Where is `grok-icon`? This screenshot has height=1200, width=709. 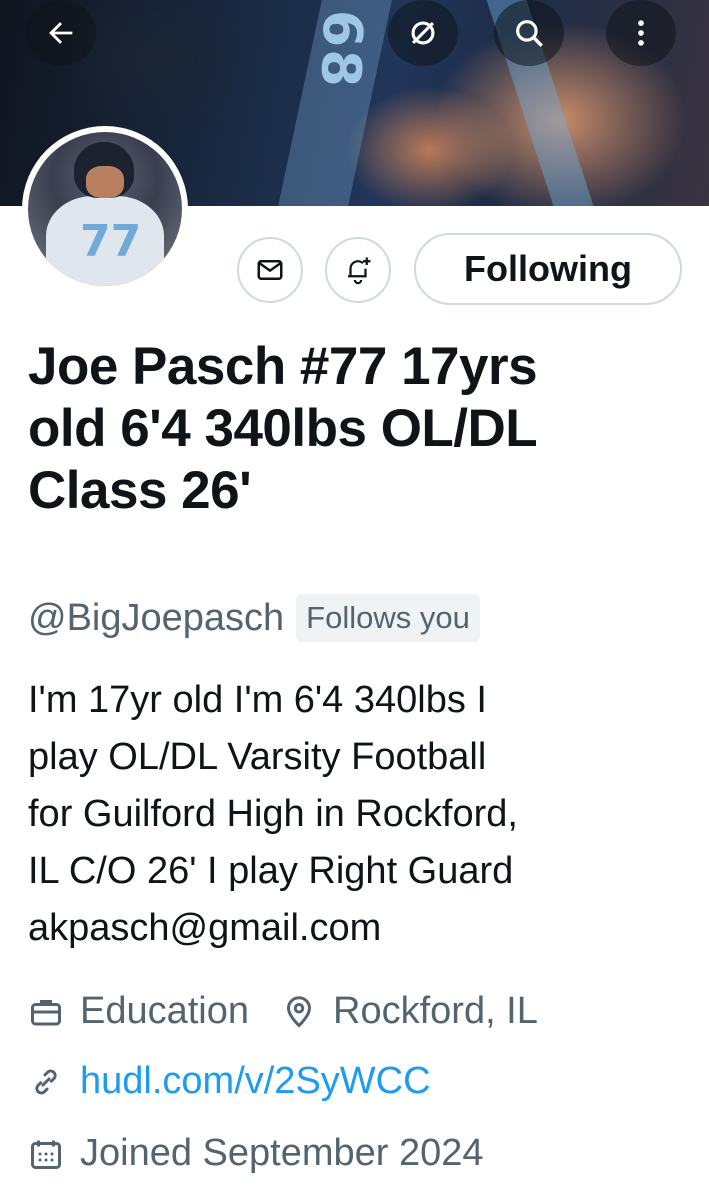 grok-icon is located at coordinates (423, 33).